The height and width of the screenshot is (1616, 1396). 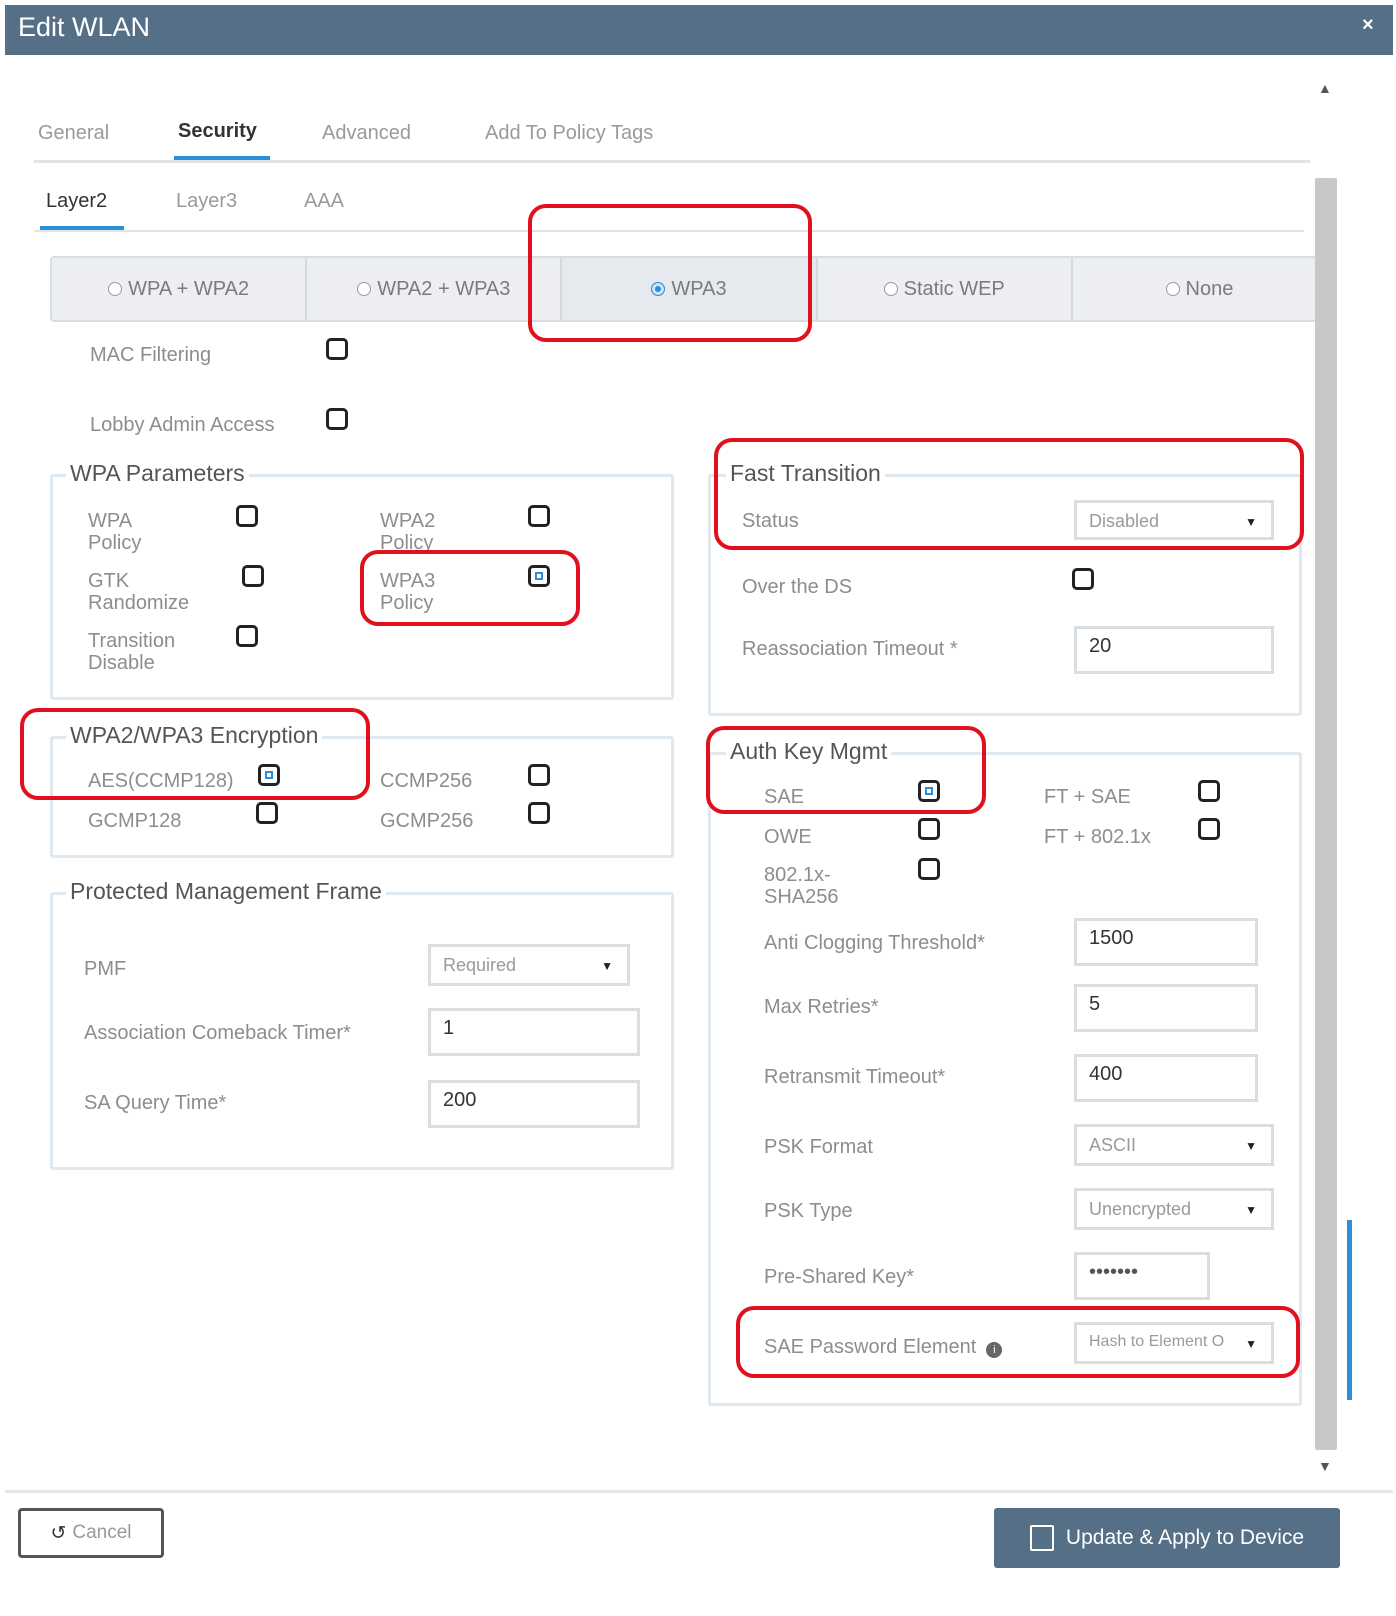 What do you see at coordinates (529, 965) in the screenshot?
I see `pmf-select: Required ▼` at bounding box center [529, 965].